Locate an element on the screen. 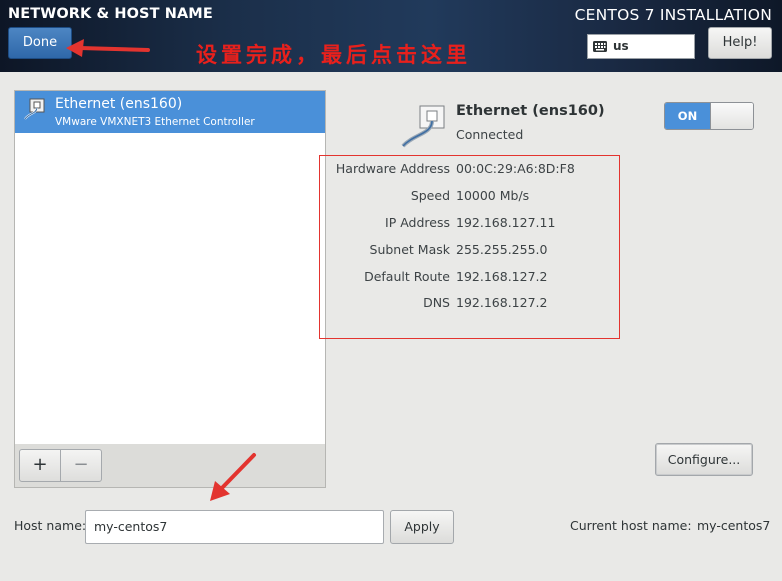  device-on-off-toggle: ON is located at coordinates (709, 116).